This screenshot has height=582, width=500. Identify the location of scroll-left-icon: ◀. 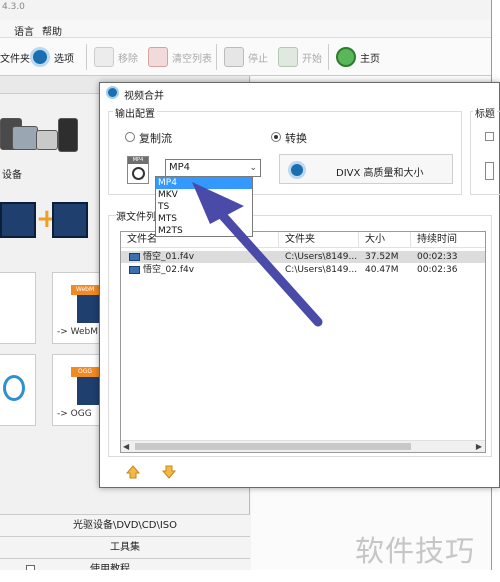
(126, 446).